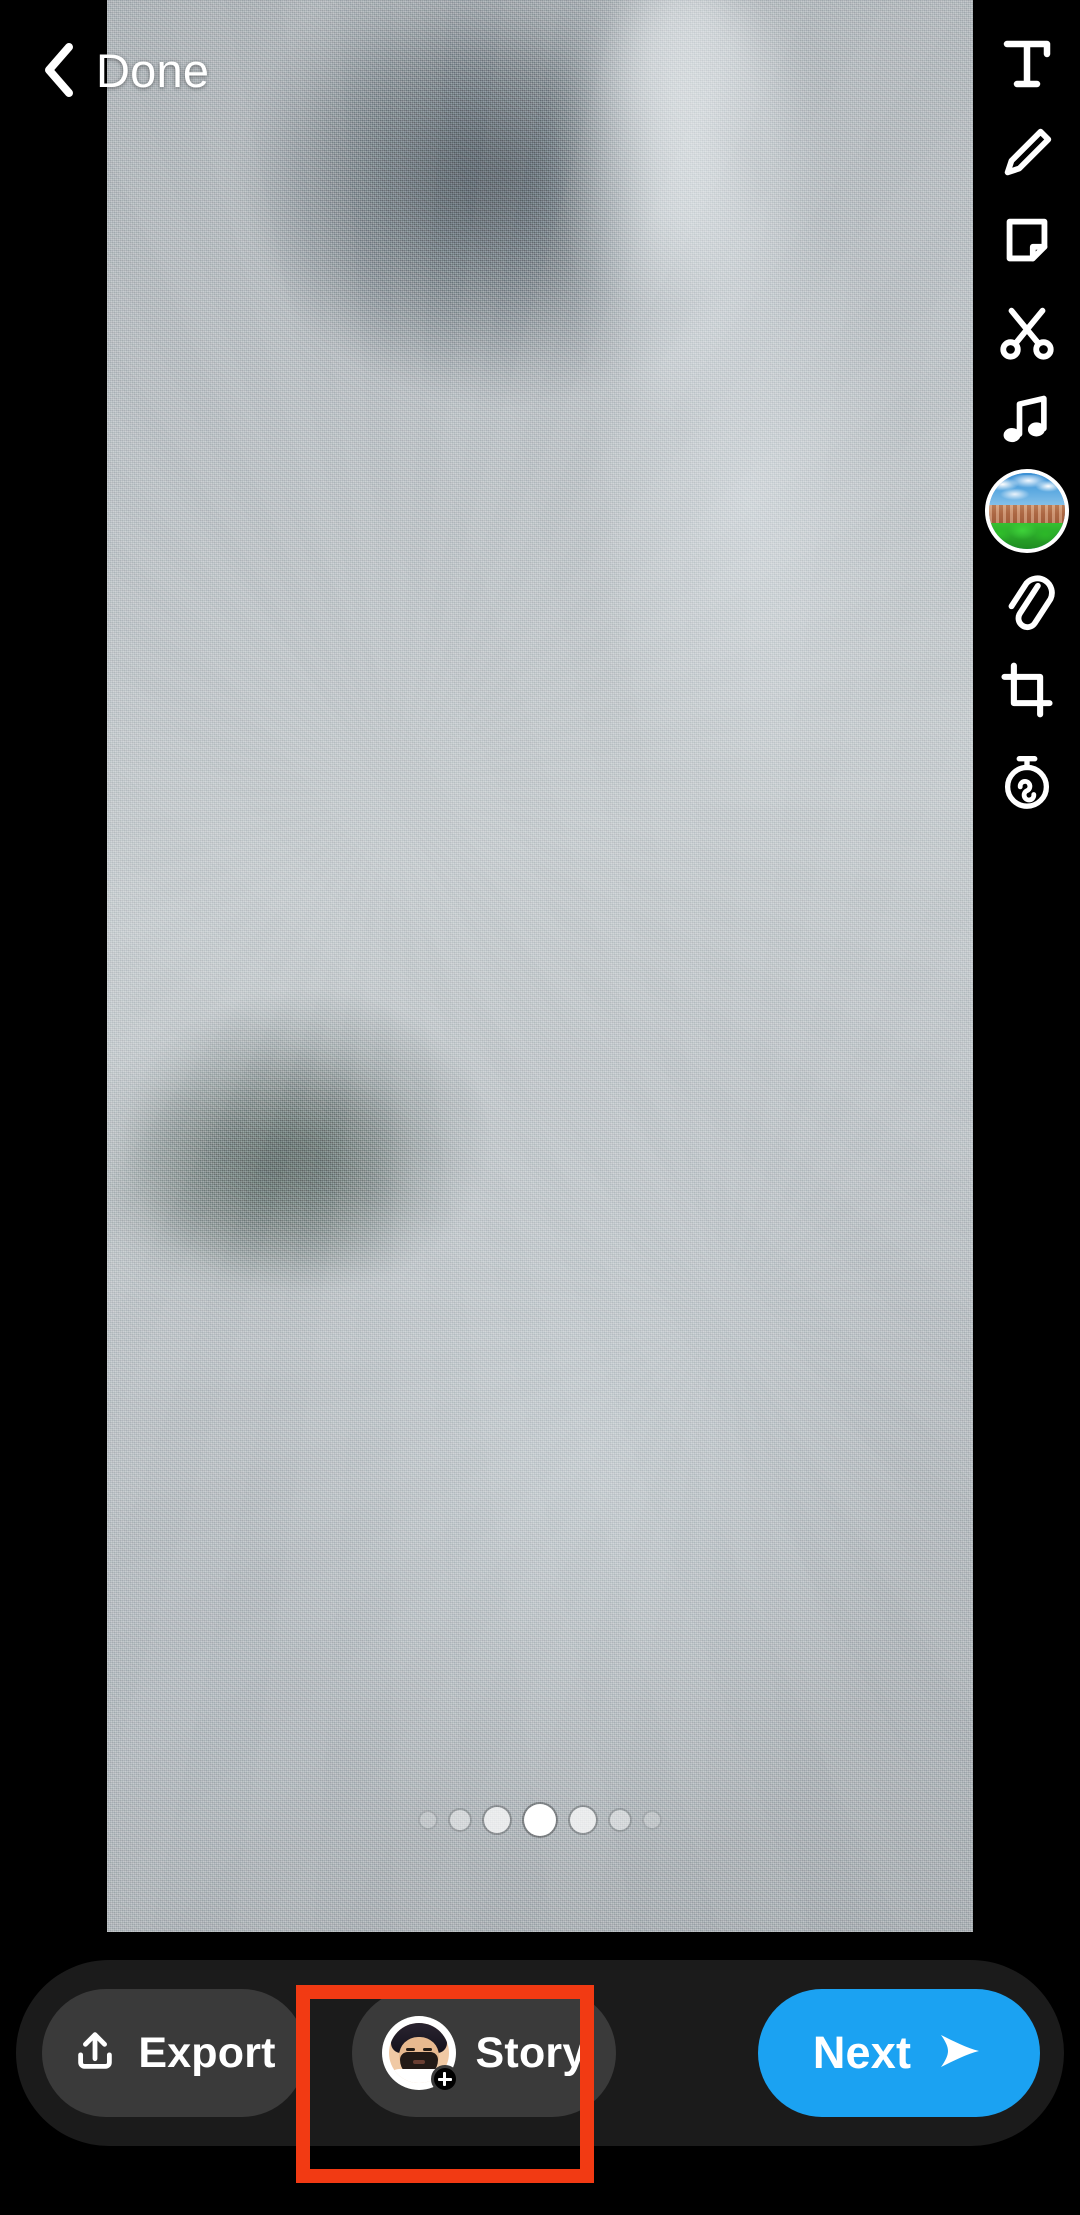  I want to click on avatar-mouth, so click(418, 2062).